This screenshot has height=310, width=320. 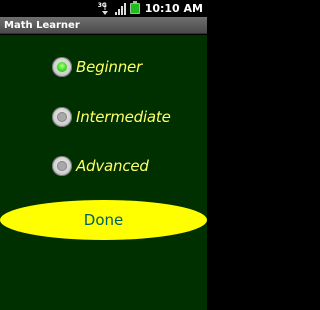 What do you see at coordinates (120, 8) in the screenshot?
I see `signal-icon` at bounding box center [120, 8].